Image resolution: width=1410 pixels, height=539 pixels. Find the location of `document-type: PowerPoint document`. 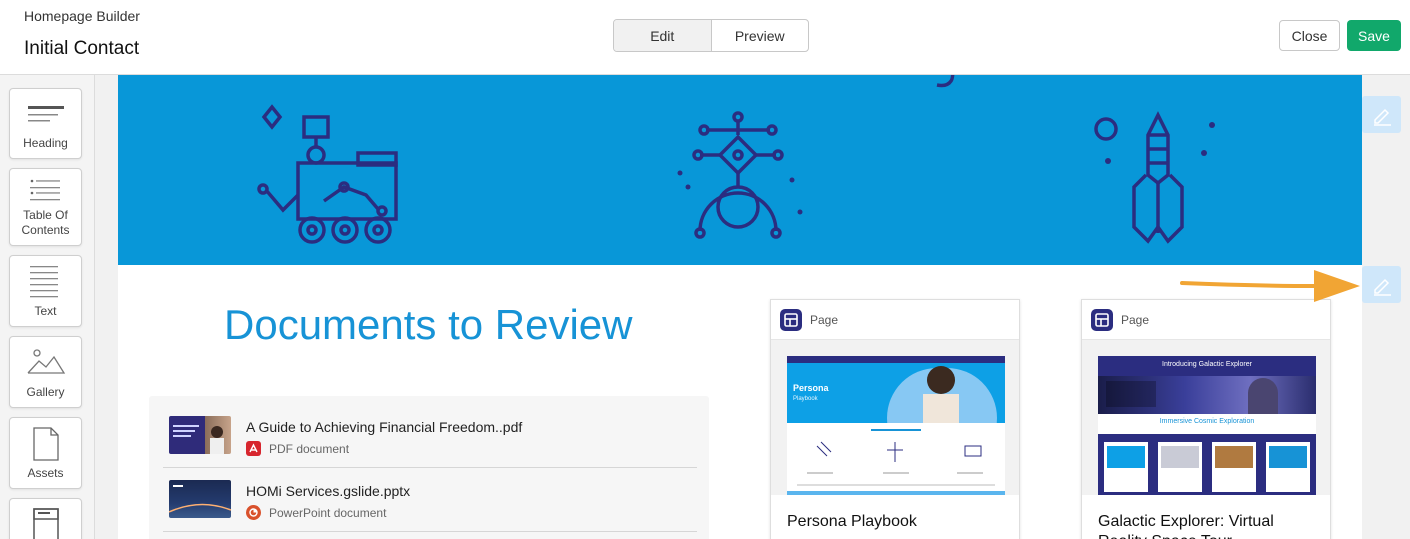

document-type: PowerPoint document is located at coordinates (328, 513).